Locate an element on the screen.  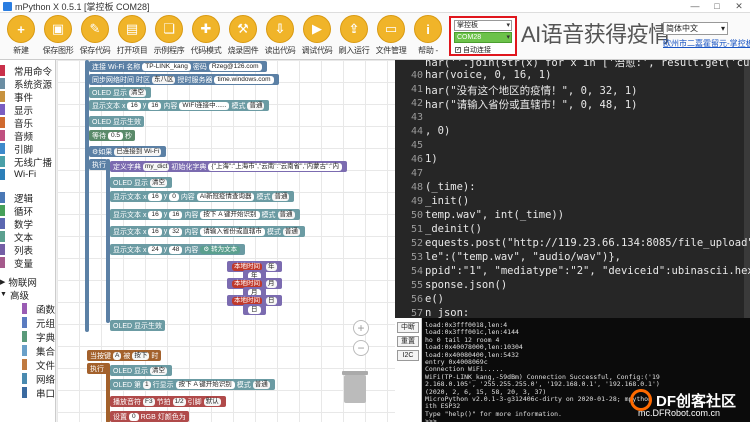
dict-name-dropdown: my_dict is located at coordinates (156, 166).